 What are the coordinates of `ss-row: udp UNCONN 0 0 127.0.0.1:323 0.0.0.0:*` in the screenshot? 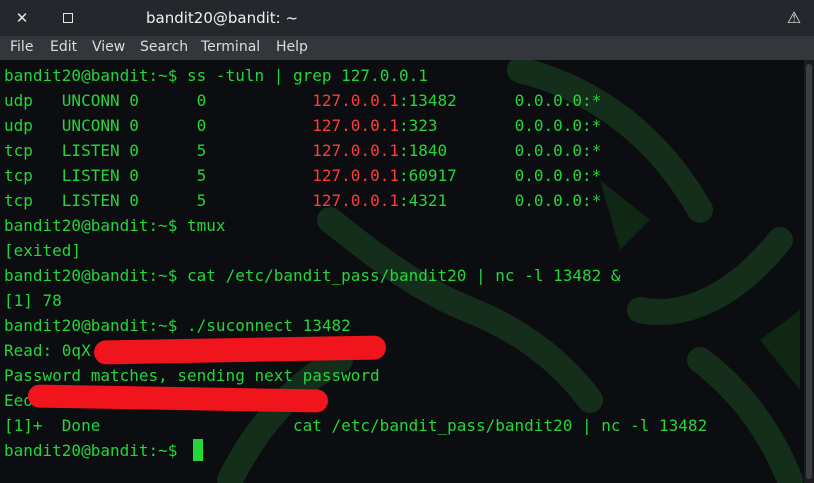 It's located at (355, 125).